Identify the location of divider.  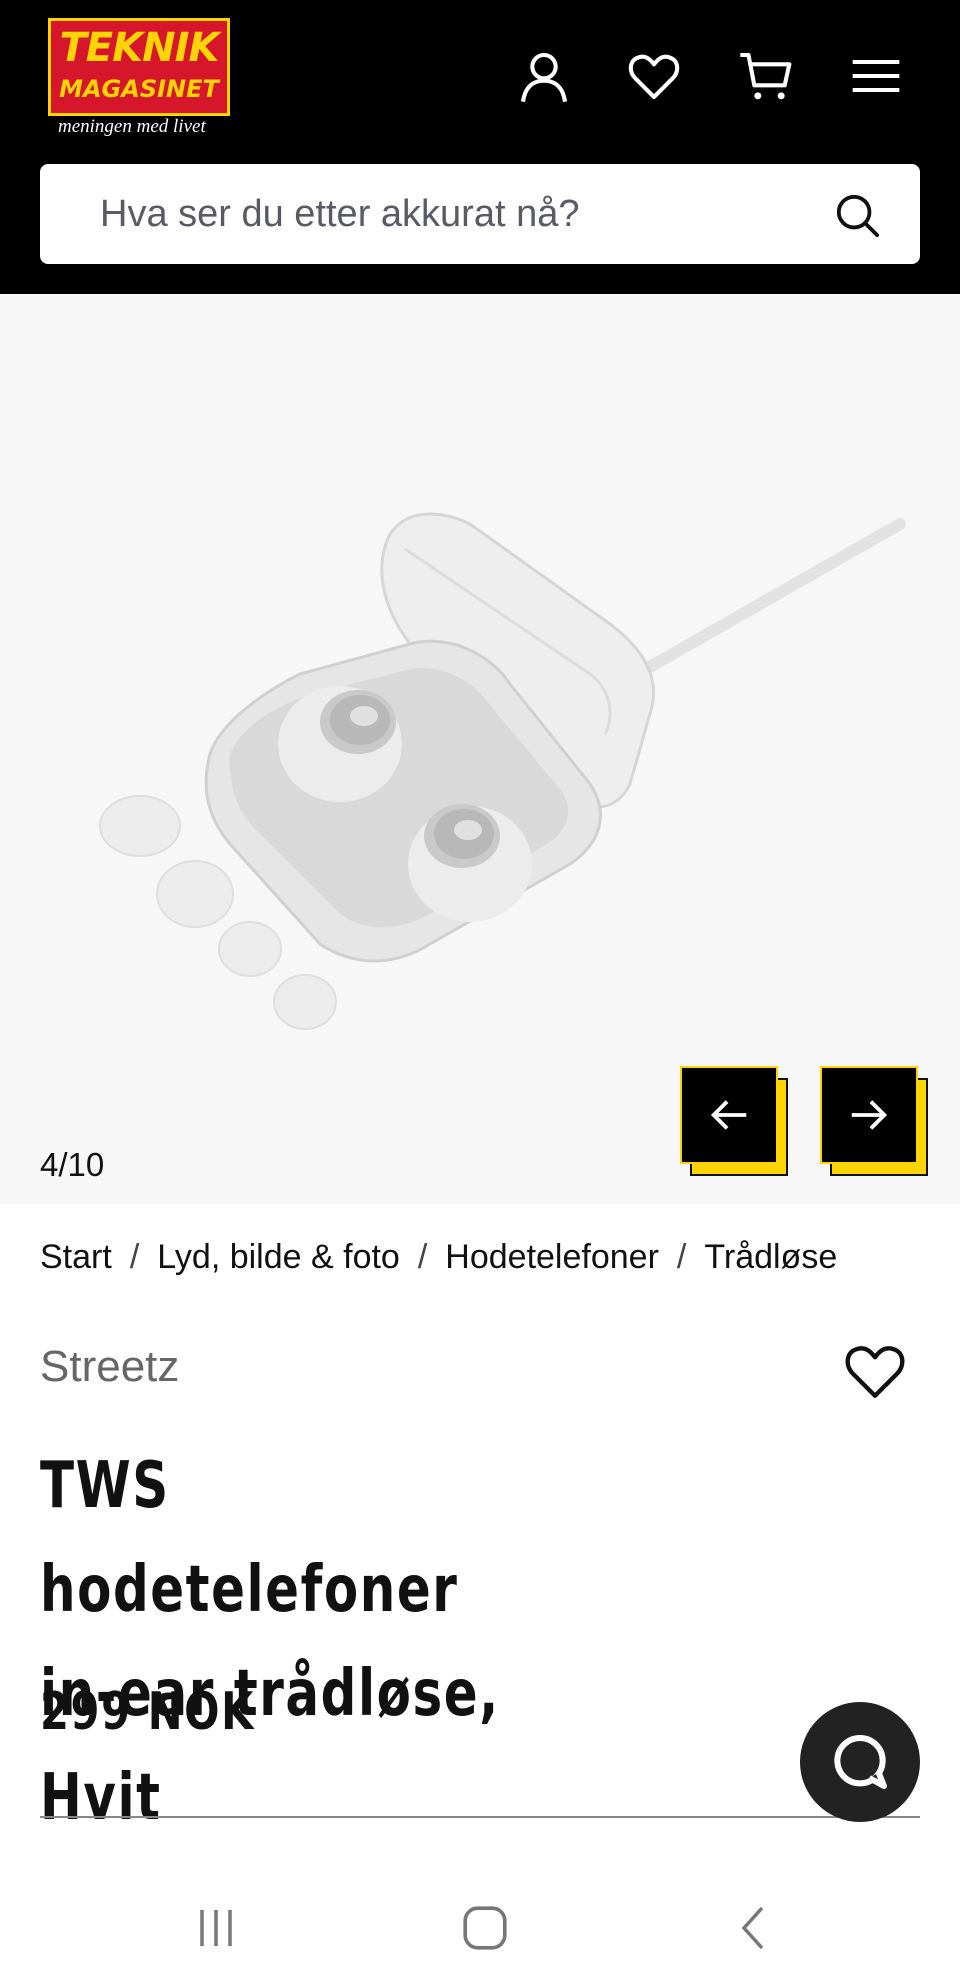
(480, 1817).